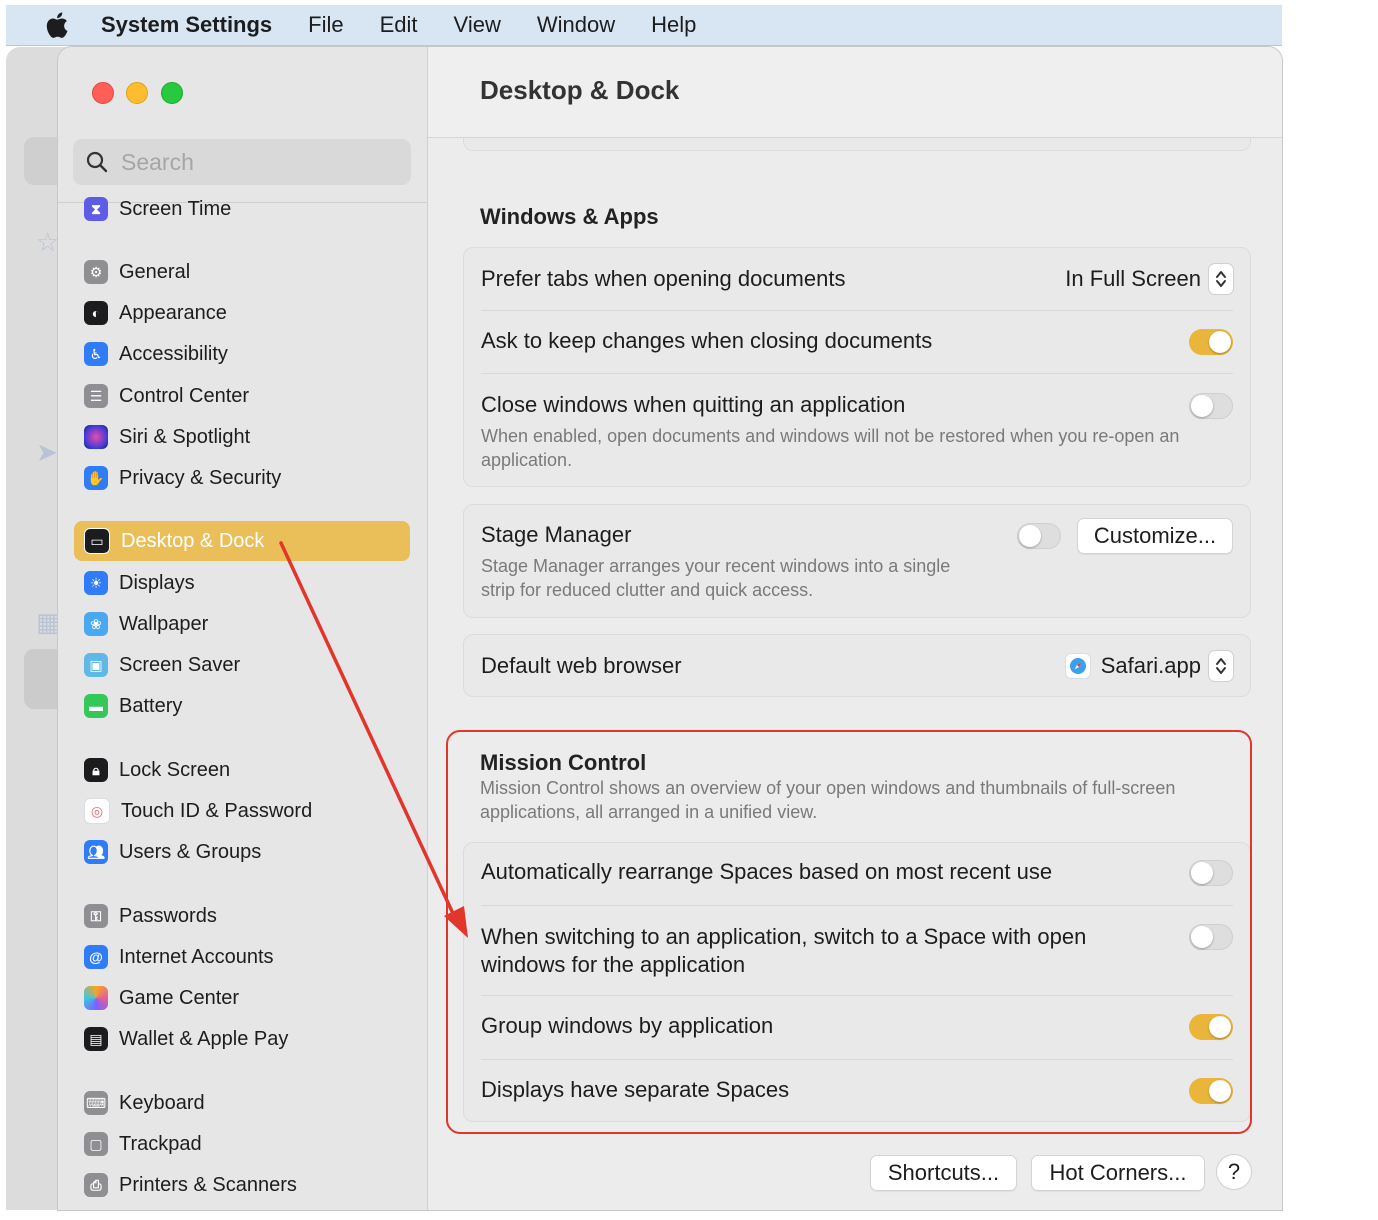 This screenshot has width=1378, height=1220. What do you see at coordinates (1211, 342) in the screenshot?
I see `ask-keep-toggle` at bounding box center [1211, 342].